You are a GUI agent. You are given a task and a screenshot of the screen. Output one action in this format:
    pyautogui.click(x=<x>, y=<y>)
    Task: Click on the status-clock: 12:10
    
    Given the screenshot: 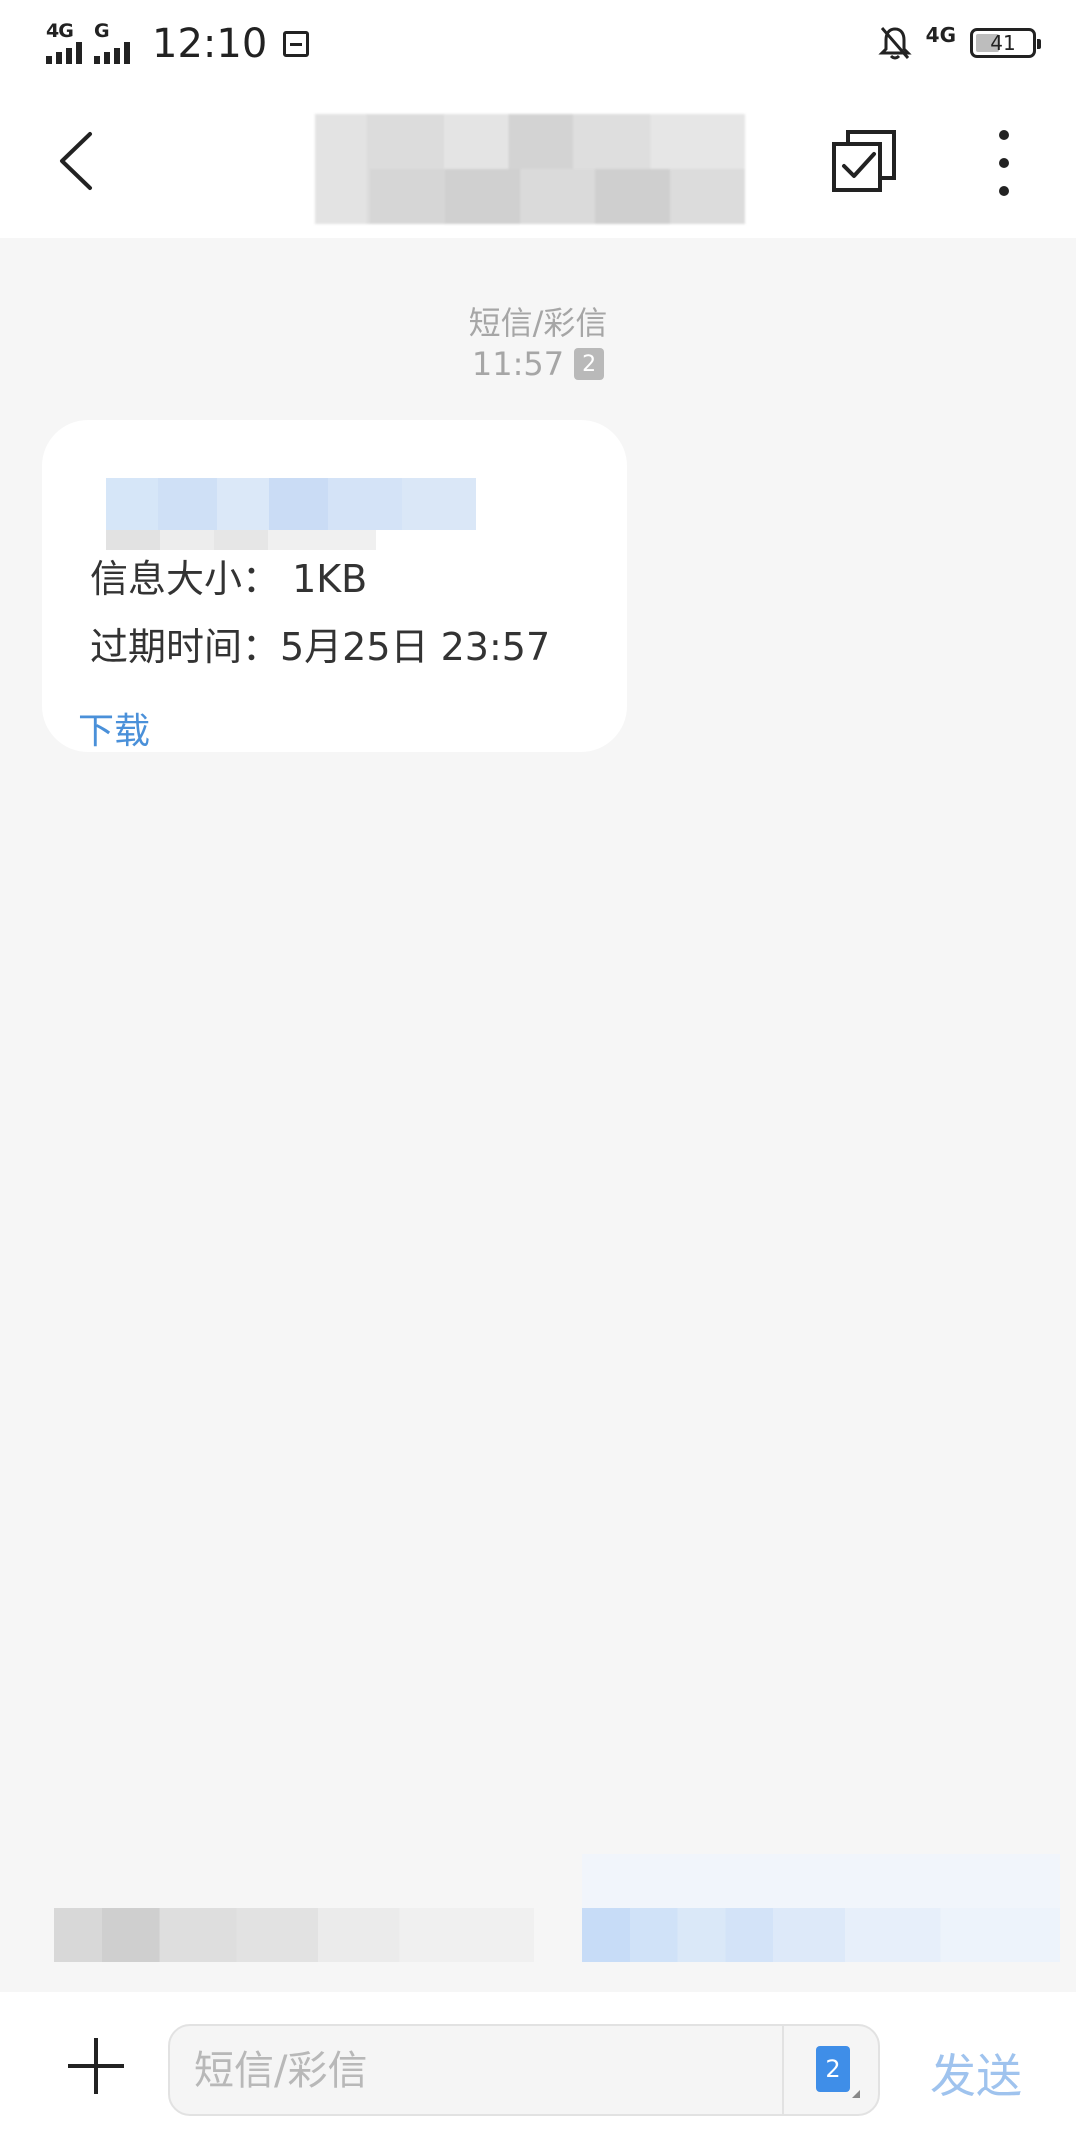 What is the action you would take?
    pyautogui.click(x=210, y=44)
    